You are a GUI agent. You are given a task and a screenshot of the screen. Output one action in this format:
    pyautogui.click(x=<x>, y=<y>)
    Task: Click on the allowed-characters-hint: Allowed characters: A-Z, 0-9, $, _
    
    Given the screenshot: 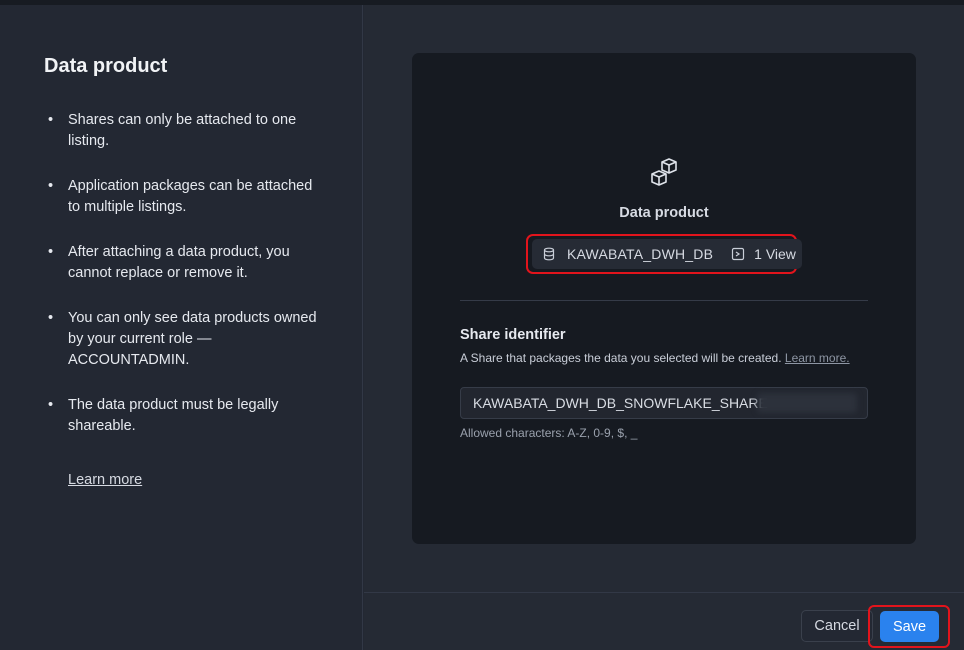 What is the action you would take?
    pyautogui.click(x=549, y=433)
    